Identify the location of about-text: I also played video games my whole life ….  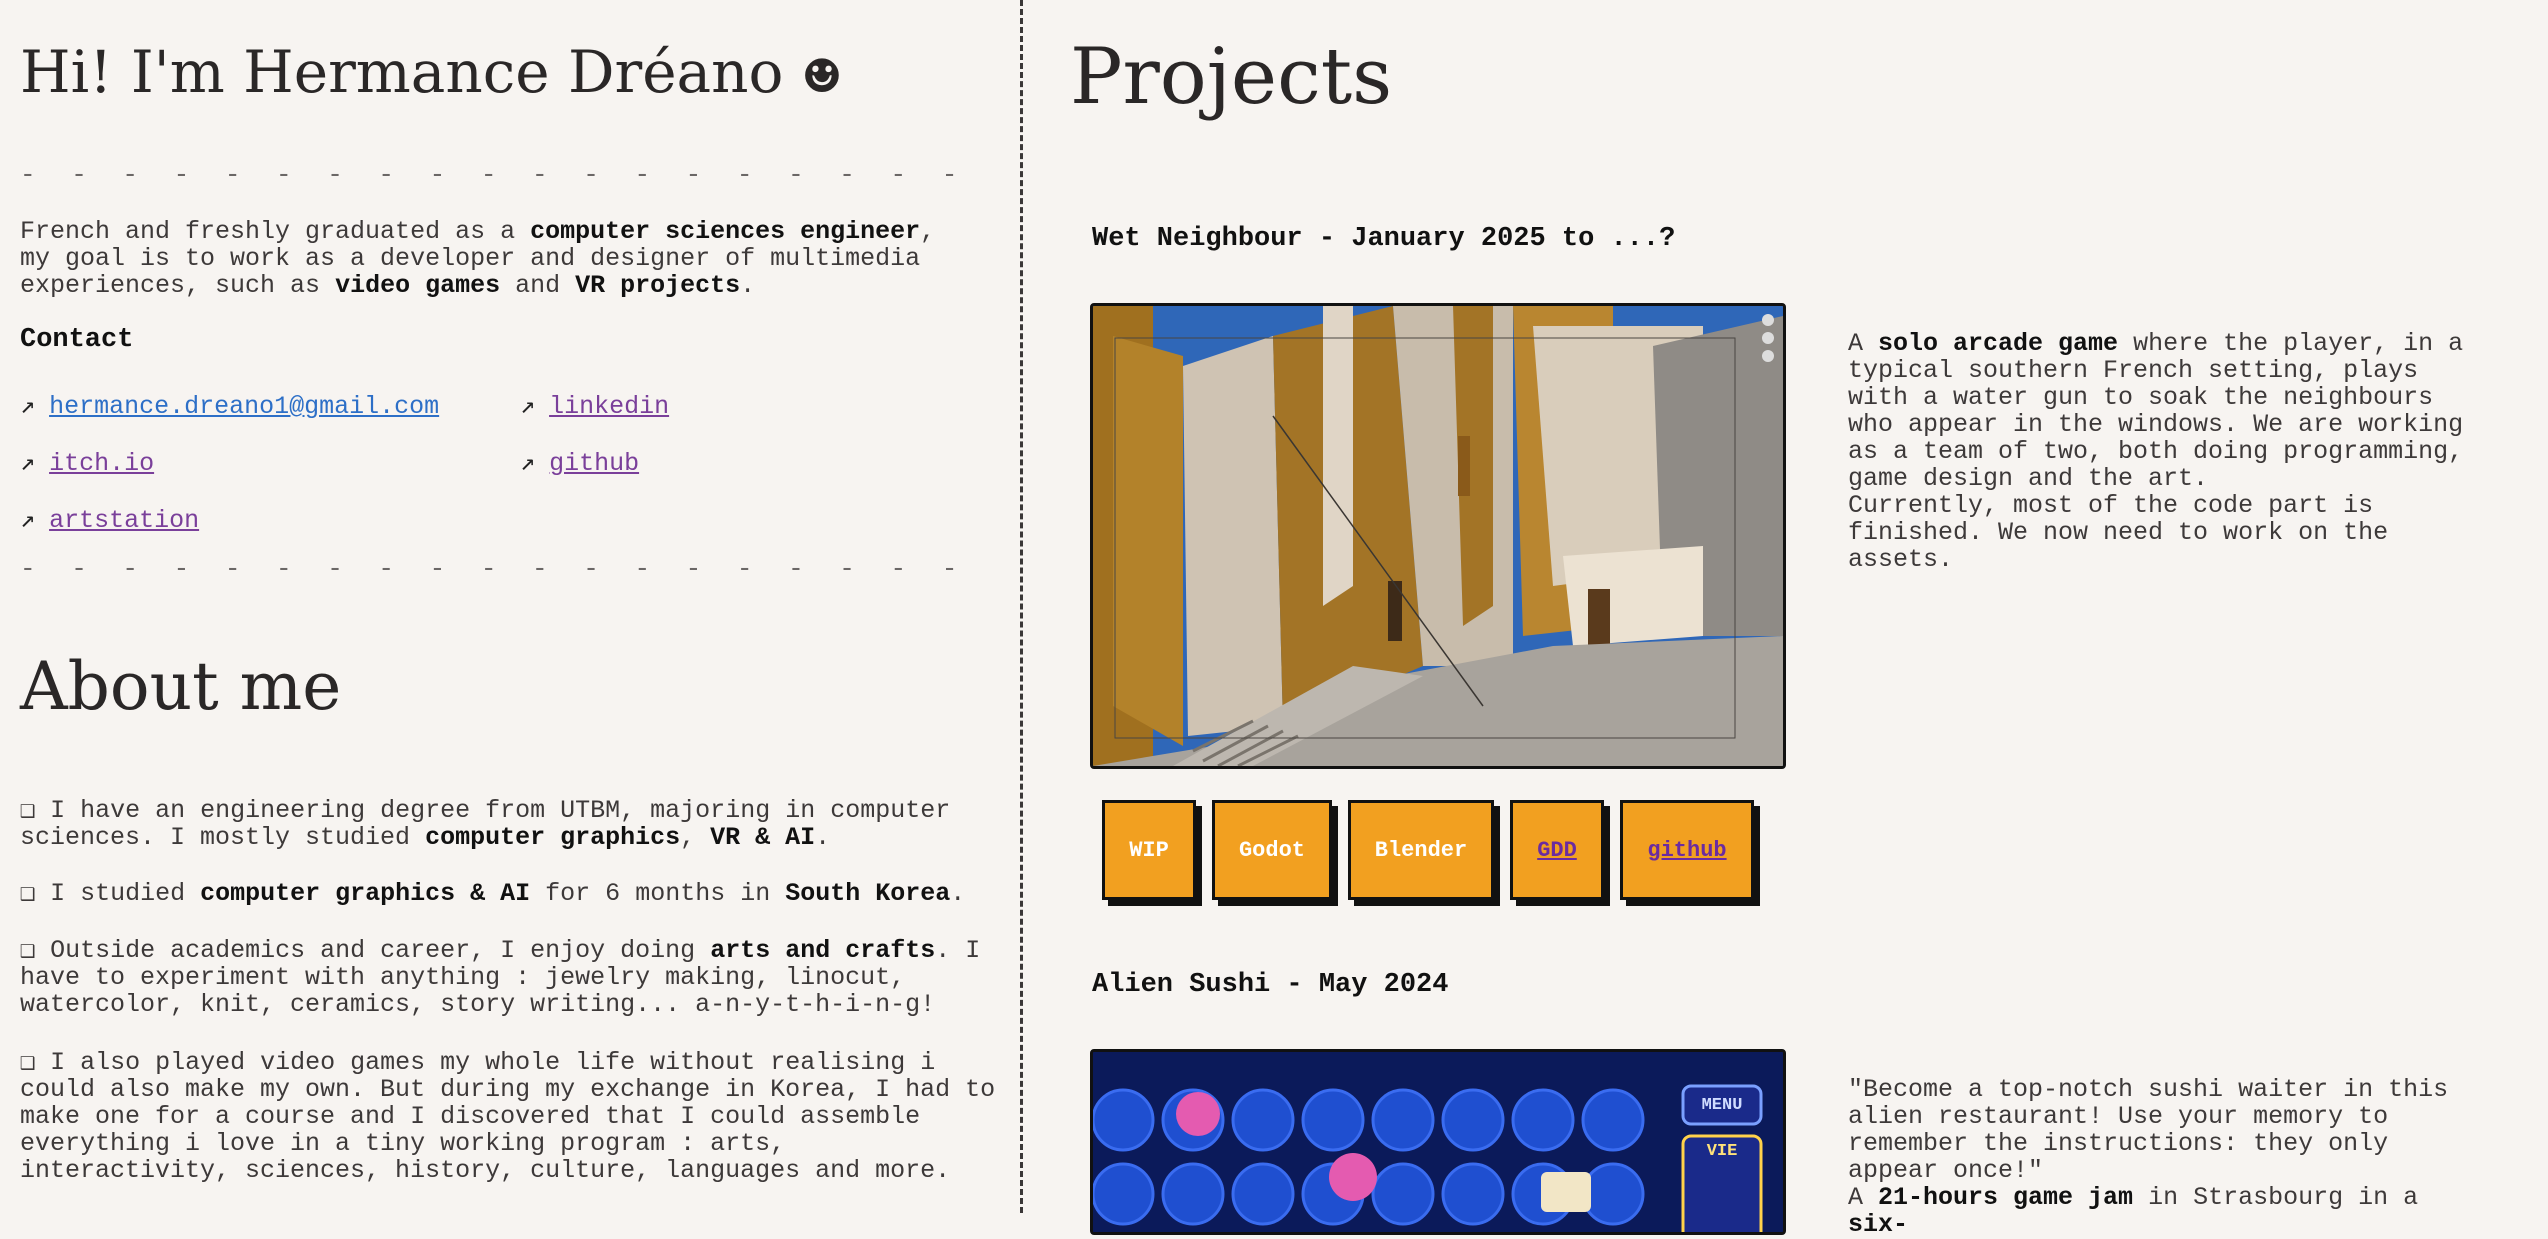
(508, 1116).